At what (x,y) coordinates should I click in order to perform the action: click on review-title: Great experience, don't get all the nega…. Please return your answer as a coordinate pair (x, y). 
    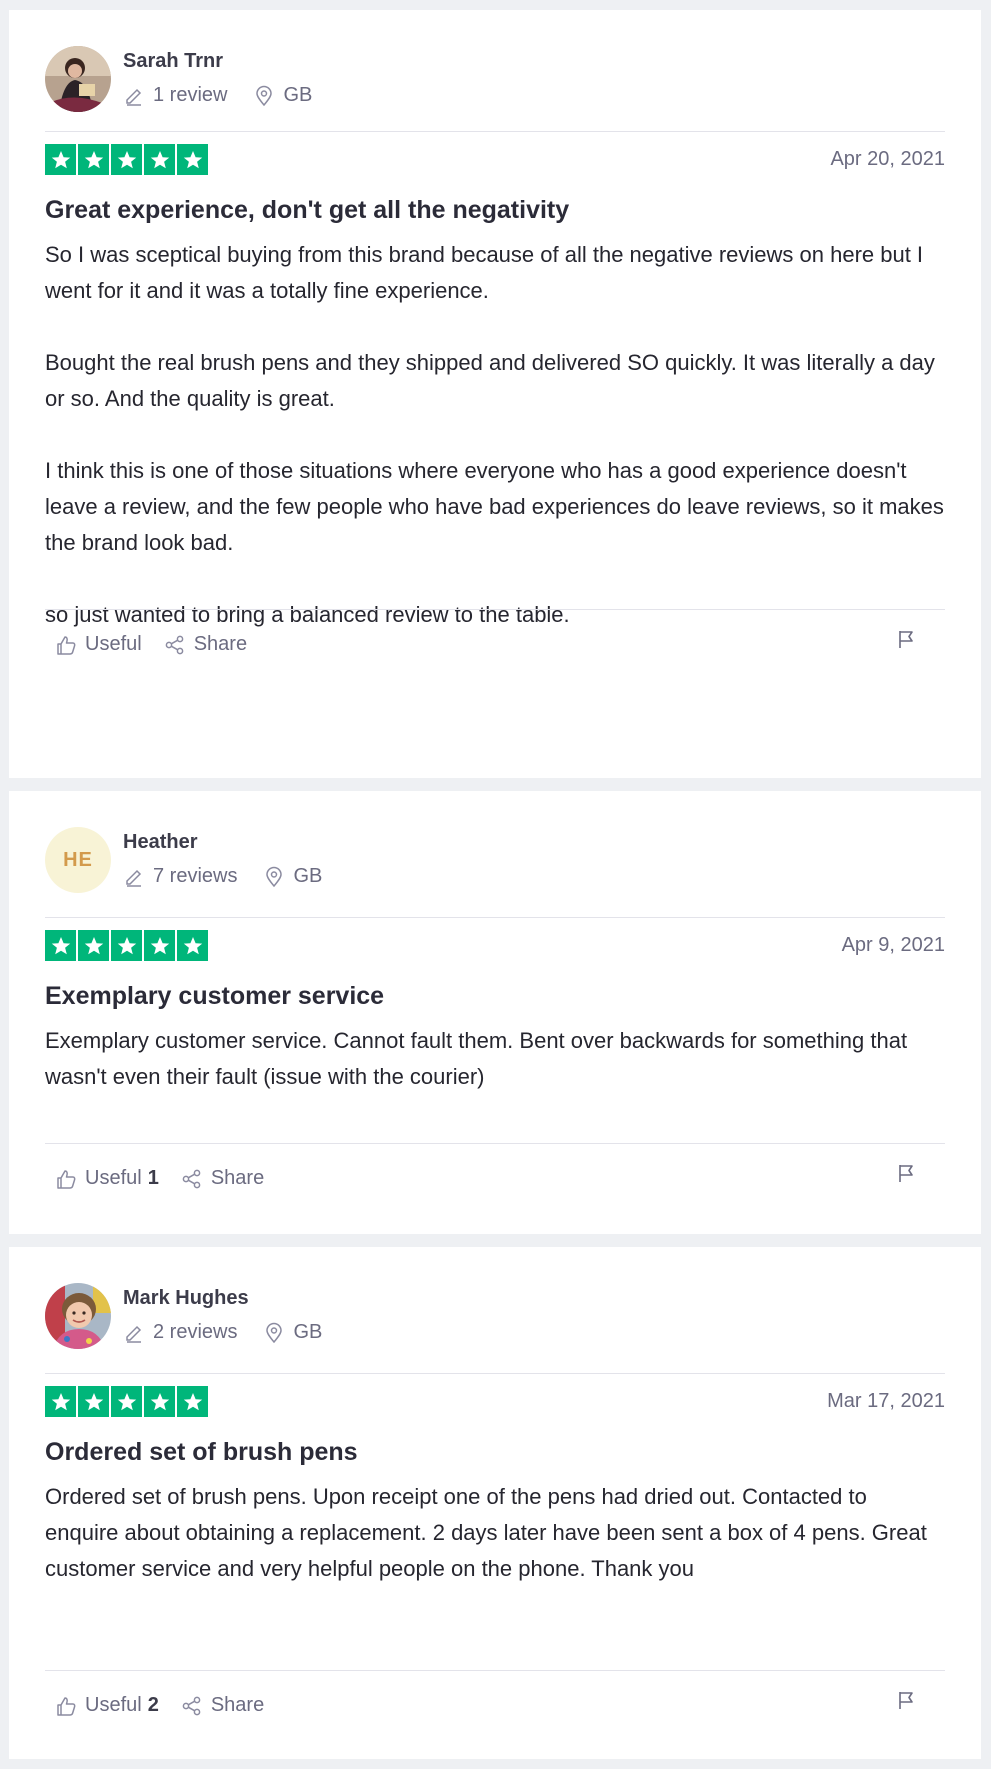
    Looking at the image, I should click on (307, 210).